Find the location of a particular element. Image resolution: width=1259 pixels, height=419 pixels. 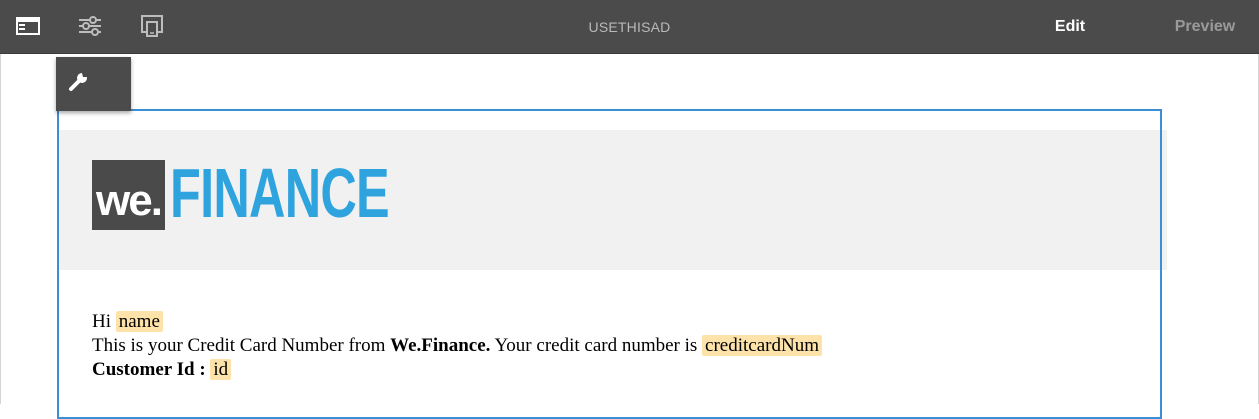

card-line-suffix: Your credit card number is is located at coordinates (596, 345).